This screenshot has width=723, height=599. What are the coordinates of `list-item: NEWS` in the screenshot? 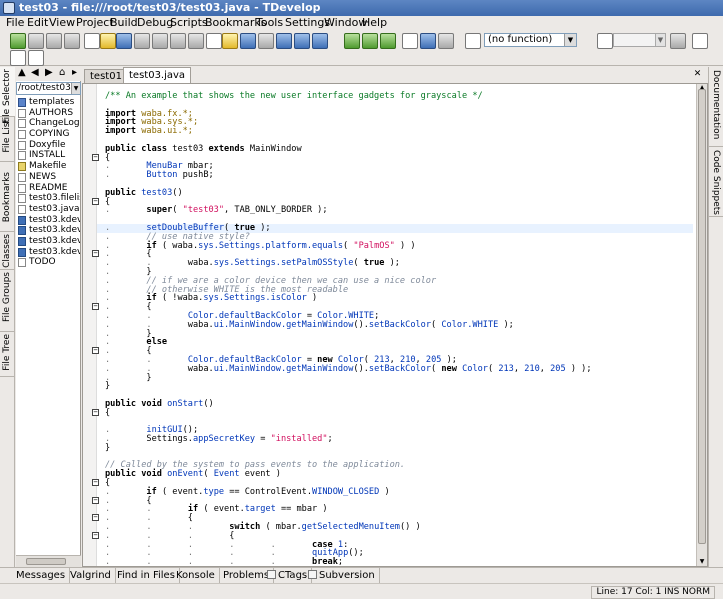 It's located at (48, 177).